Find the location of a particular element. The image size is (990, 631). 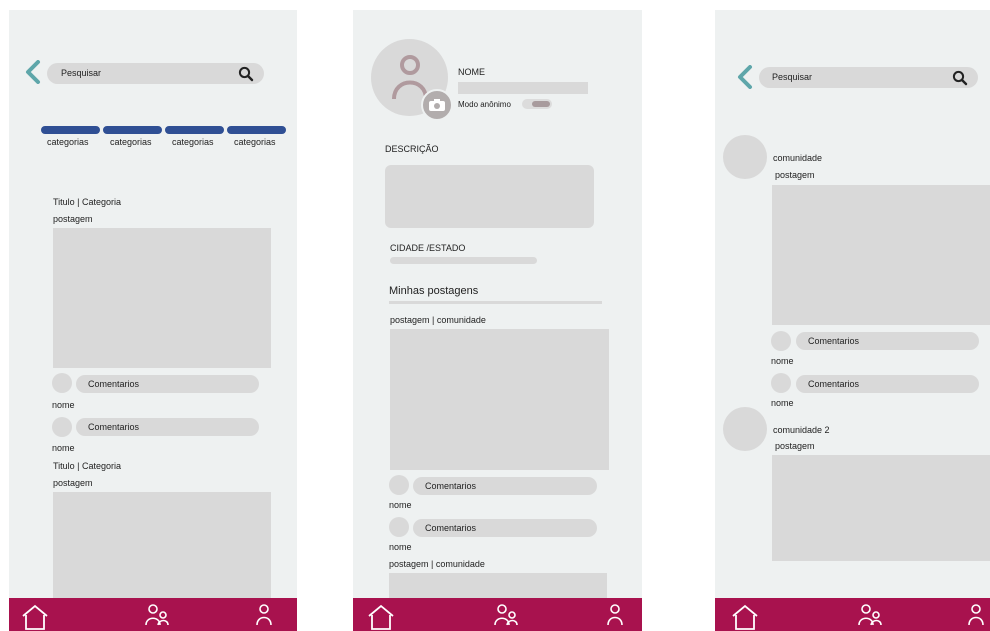

toggle-knob is located at coordinates (541, 104).